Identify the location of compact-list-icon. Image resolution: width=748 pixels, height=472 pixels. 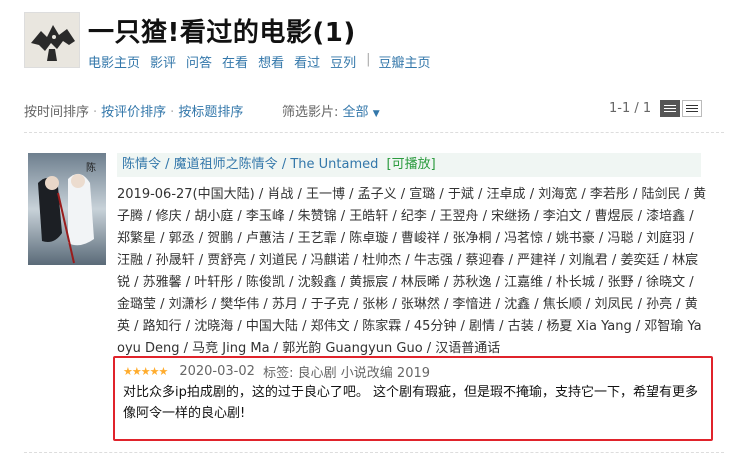
(692, 105).